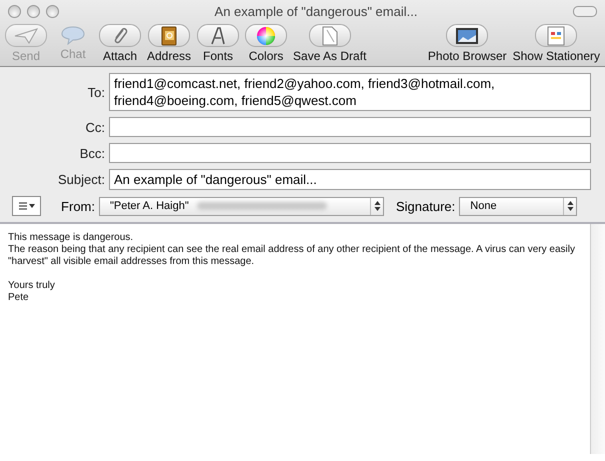 The height and width of the screenshot is (461, 605). I want to click on font-letter-icon, so click(218, 36).